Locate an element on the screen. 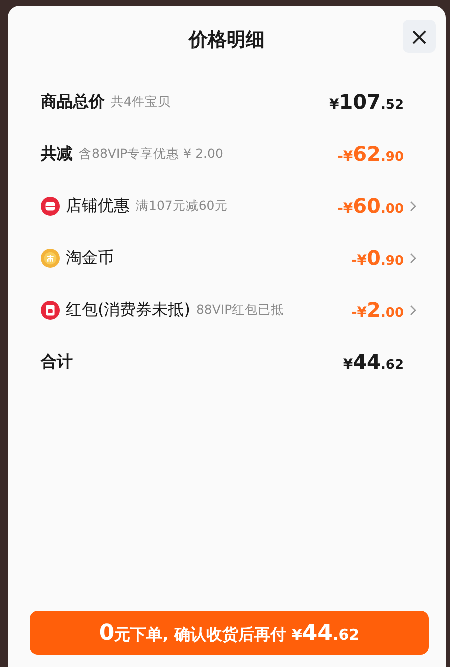 This screenshot has width=450, height=667. sheet-title: 价格明细 is located at coordinates (227, 40).